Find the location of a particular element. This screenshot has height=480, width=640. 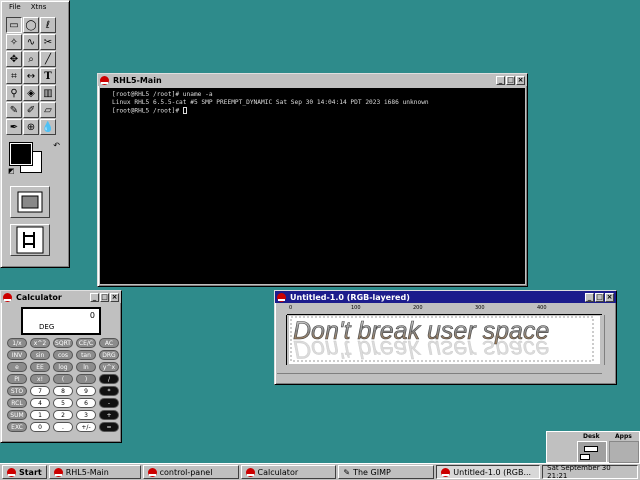

magnify-icon: ⌕ is located at coordinates (31, 59).